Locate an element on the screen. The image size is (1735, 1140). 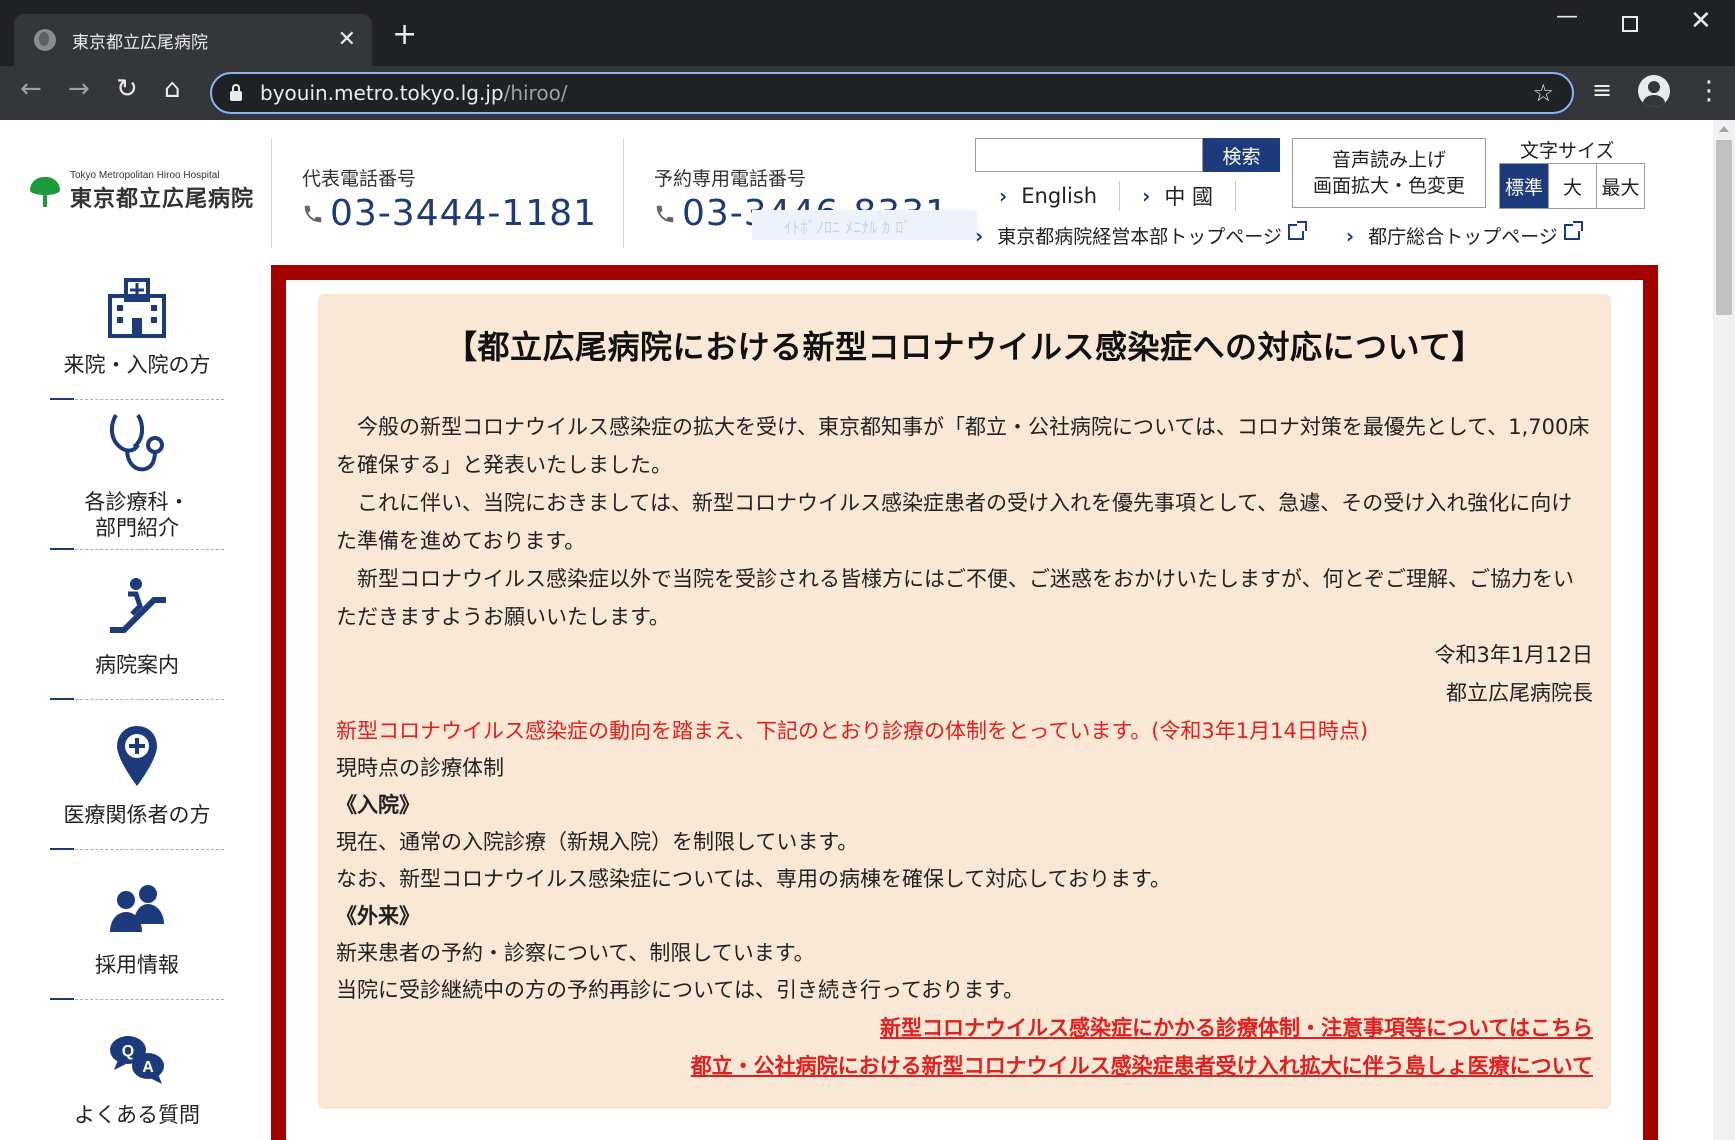
external-links: › 東京都病院経営本部トップページ › 都庁総合トップページ is located at coordinates (1298, 234).